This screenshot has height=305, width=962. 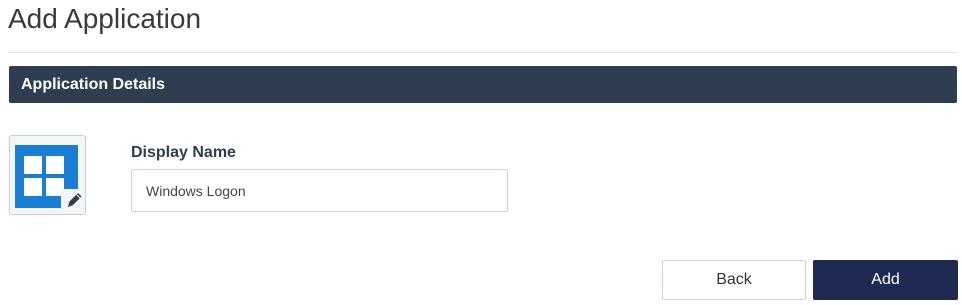 I want to click on display-name-input, so click(x=319, y=190).